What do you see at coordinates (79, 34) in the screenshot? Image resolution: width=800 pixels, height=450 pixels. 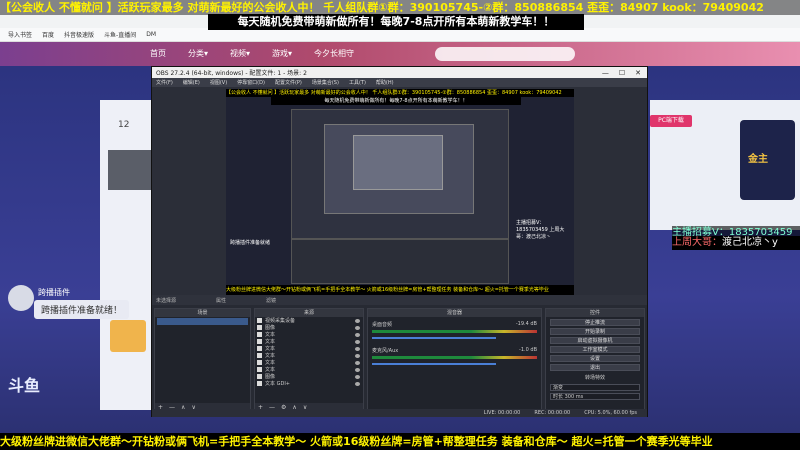 I see `bookmark-item: 抖音极速版` at bounding box center [79, 34].